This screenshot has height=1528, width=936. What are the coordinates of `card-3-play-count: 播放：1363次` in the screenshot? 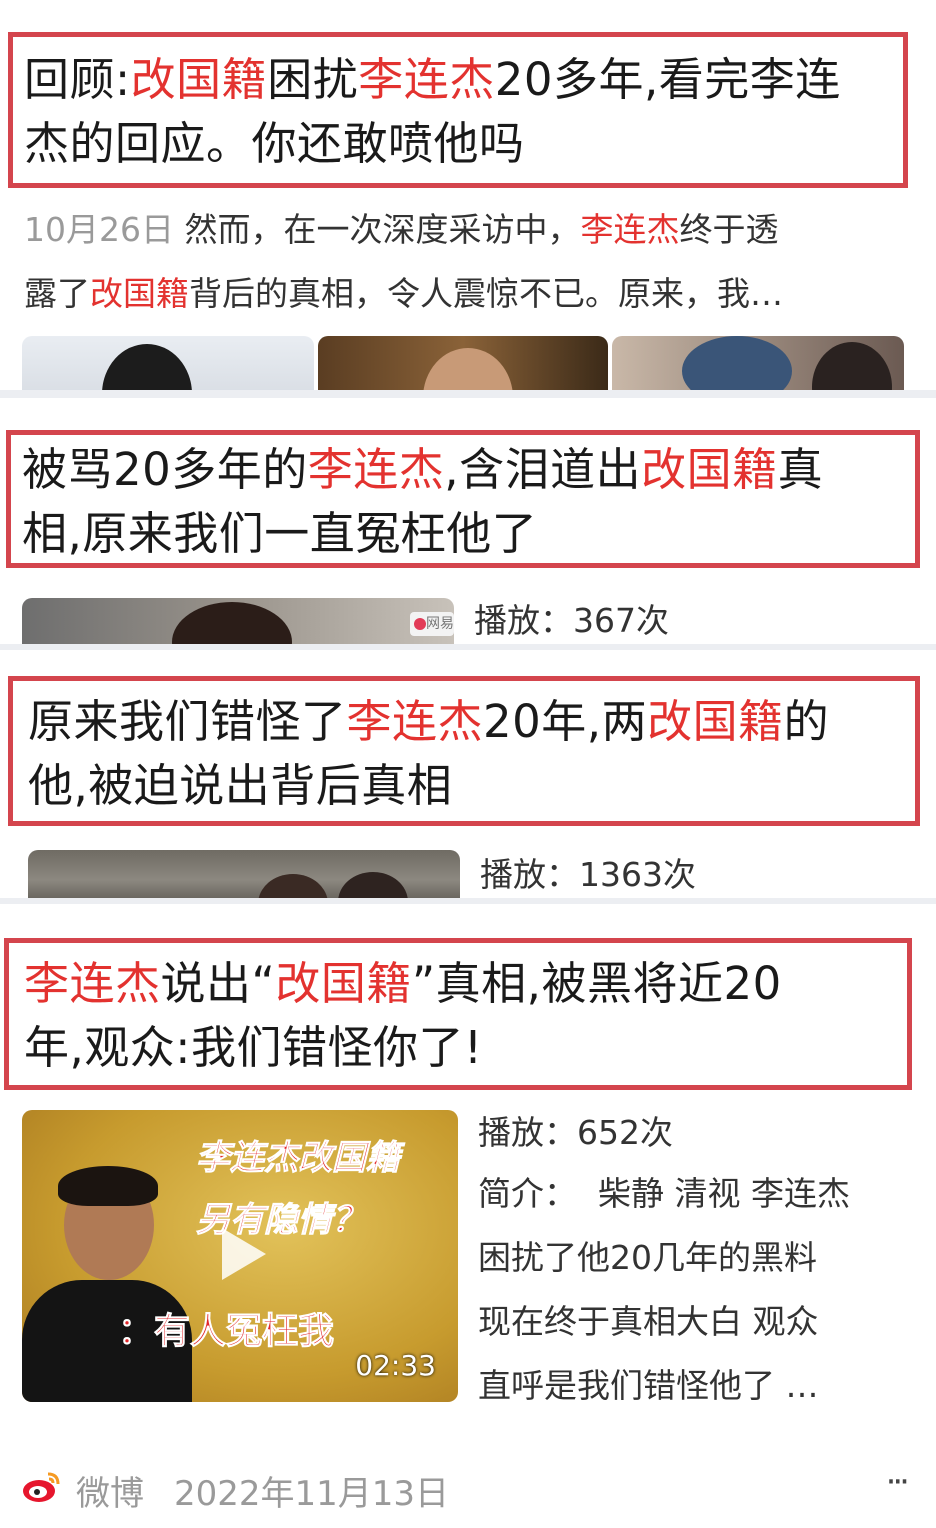 It's located at (588, 874).